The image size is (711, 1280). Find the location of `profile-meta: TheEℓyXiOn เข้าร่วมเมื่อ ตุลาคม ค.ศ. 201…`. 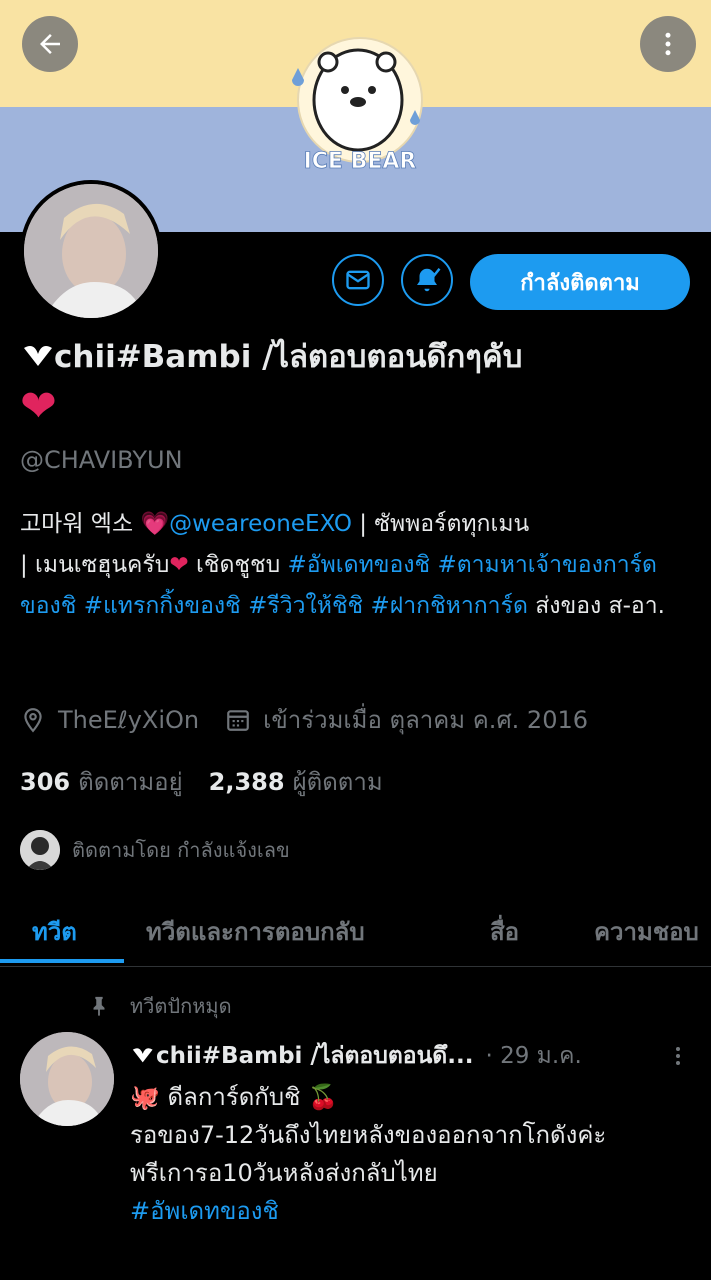

profile-meta: TheEℓyXiOn เข้าร่วมเมื่อ ตุลาคม ค.ศ. 201… is located at coordinates (317, 719).